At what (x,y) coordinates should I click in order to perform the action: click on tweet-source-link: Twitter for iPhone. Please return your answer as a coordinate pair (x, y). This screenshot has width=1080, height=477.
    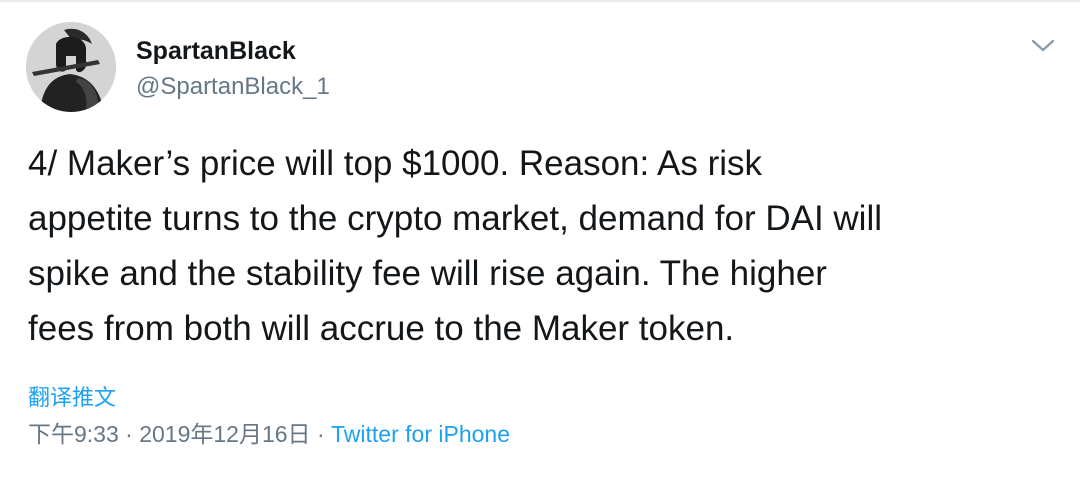
    Looking at the image, I should click on (420, 434).